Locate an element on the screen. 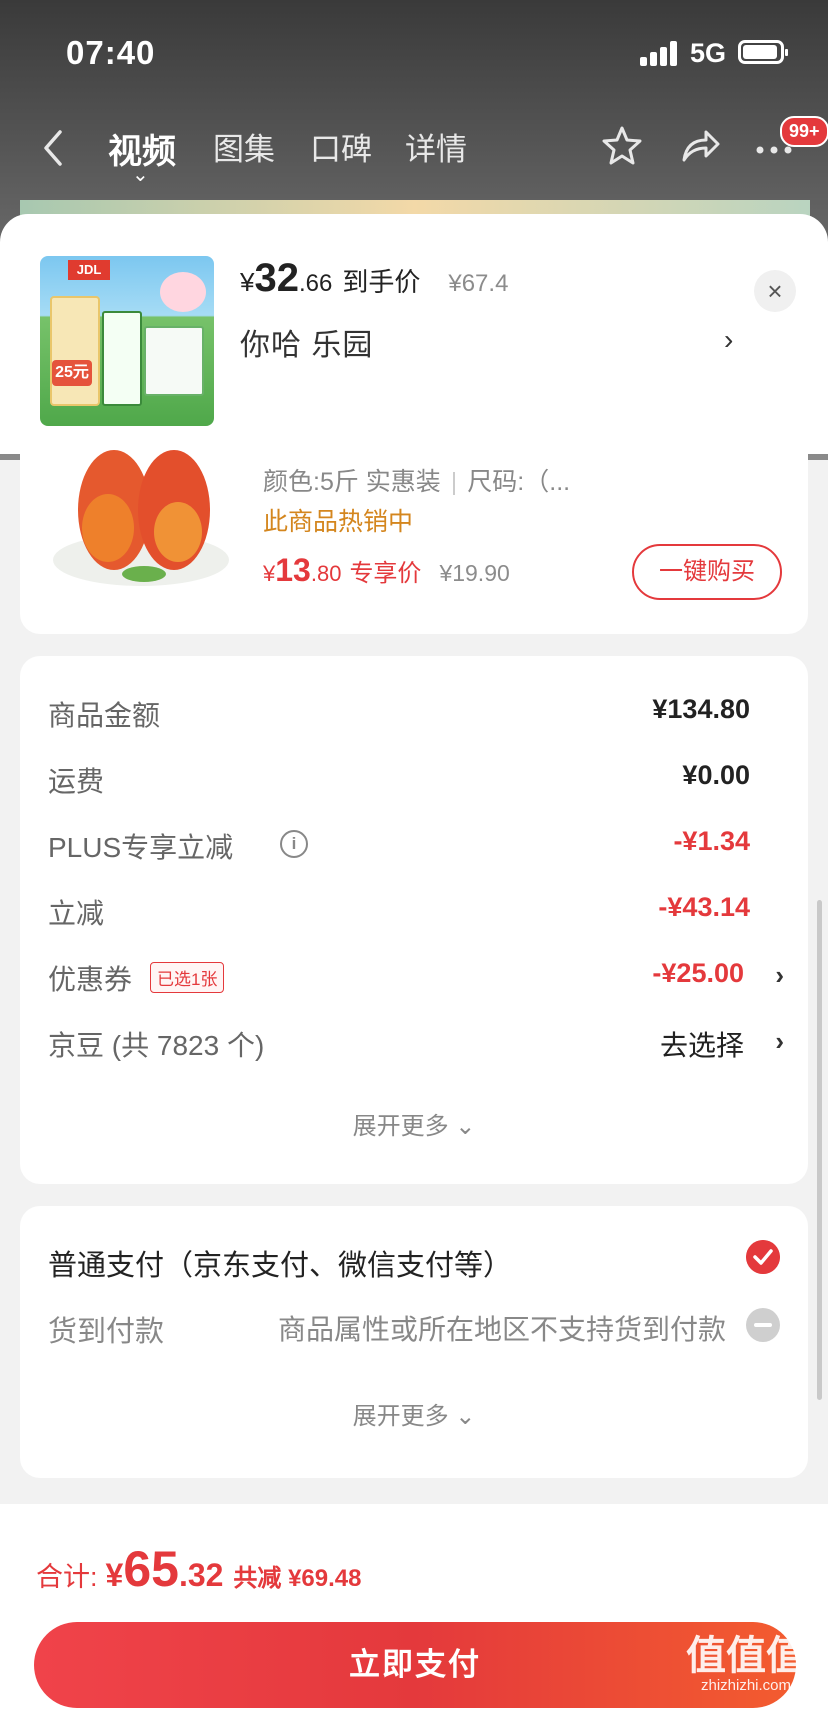  info-icon: i is located at coordinates (294, 844).